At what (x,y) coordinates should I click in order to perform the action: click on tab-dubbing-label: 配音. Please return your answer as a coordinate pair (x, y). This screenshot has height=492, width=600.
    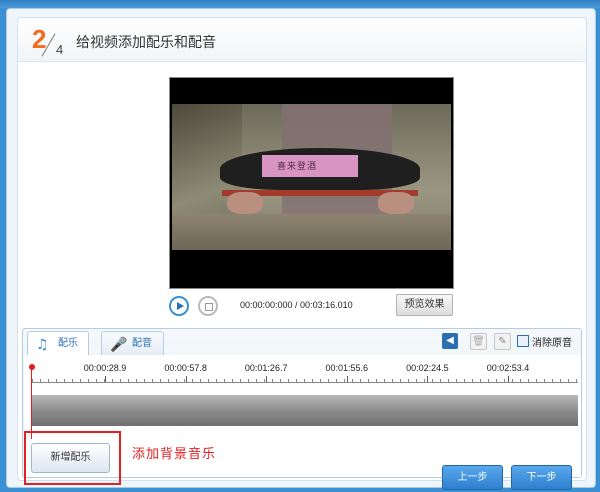
    Looking at the image, I should click on (142, 343).